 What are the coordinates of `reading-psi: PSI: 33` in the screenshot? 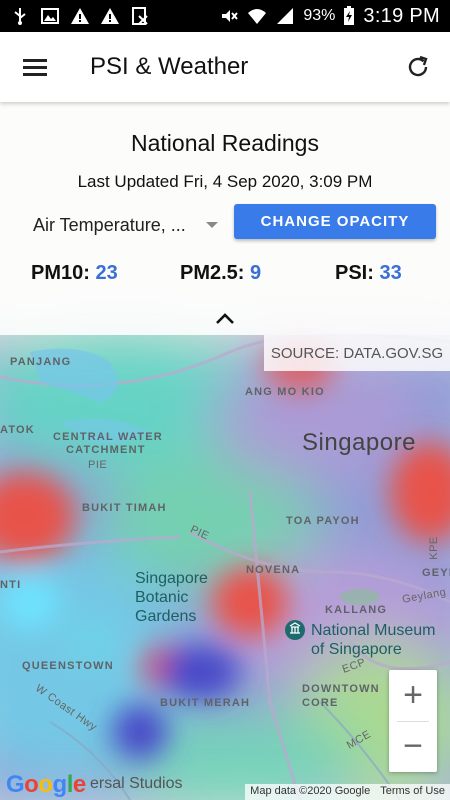 It's located at (368, 273).